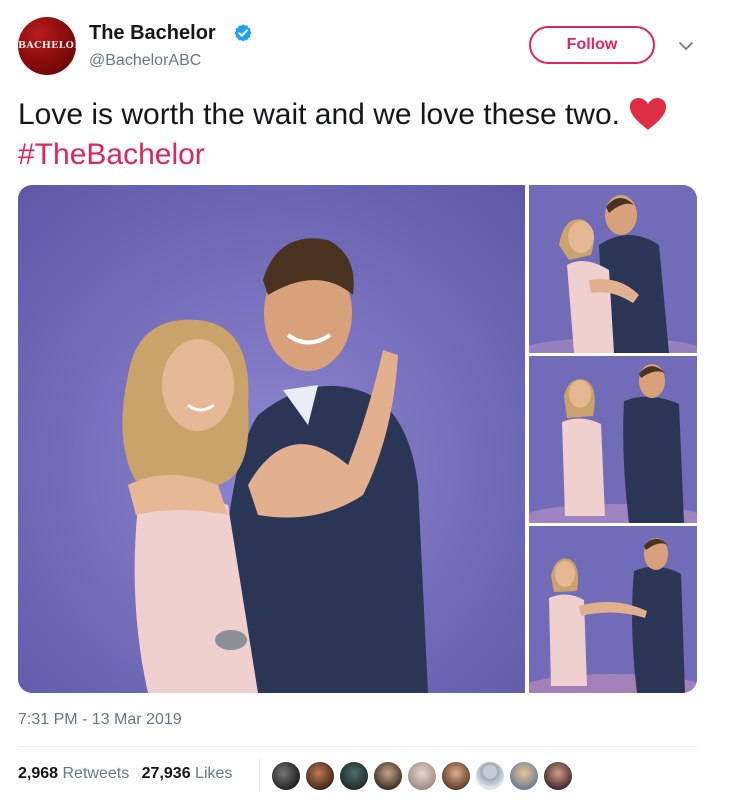 The image size is (736, 800). What do you see at coordinates (100, 720) in the screenshot?
I see `tweet-timestamp: 7:31 PM - 13 Mar 2019` at bounding box center [100, 720].